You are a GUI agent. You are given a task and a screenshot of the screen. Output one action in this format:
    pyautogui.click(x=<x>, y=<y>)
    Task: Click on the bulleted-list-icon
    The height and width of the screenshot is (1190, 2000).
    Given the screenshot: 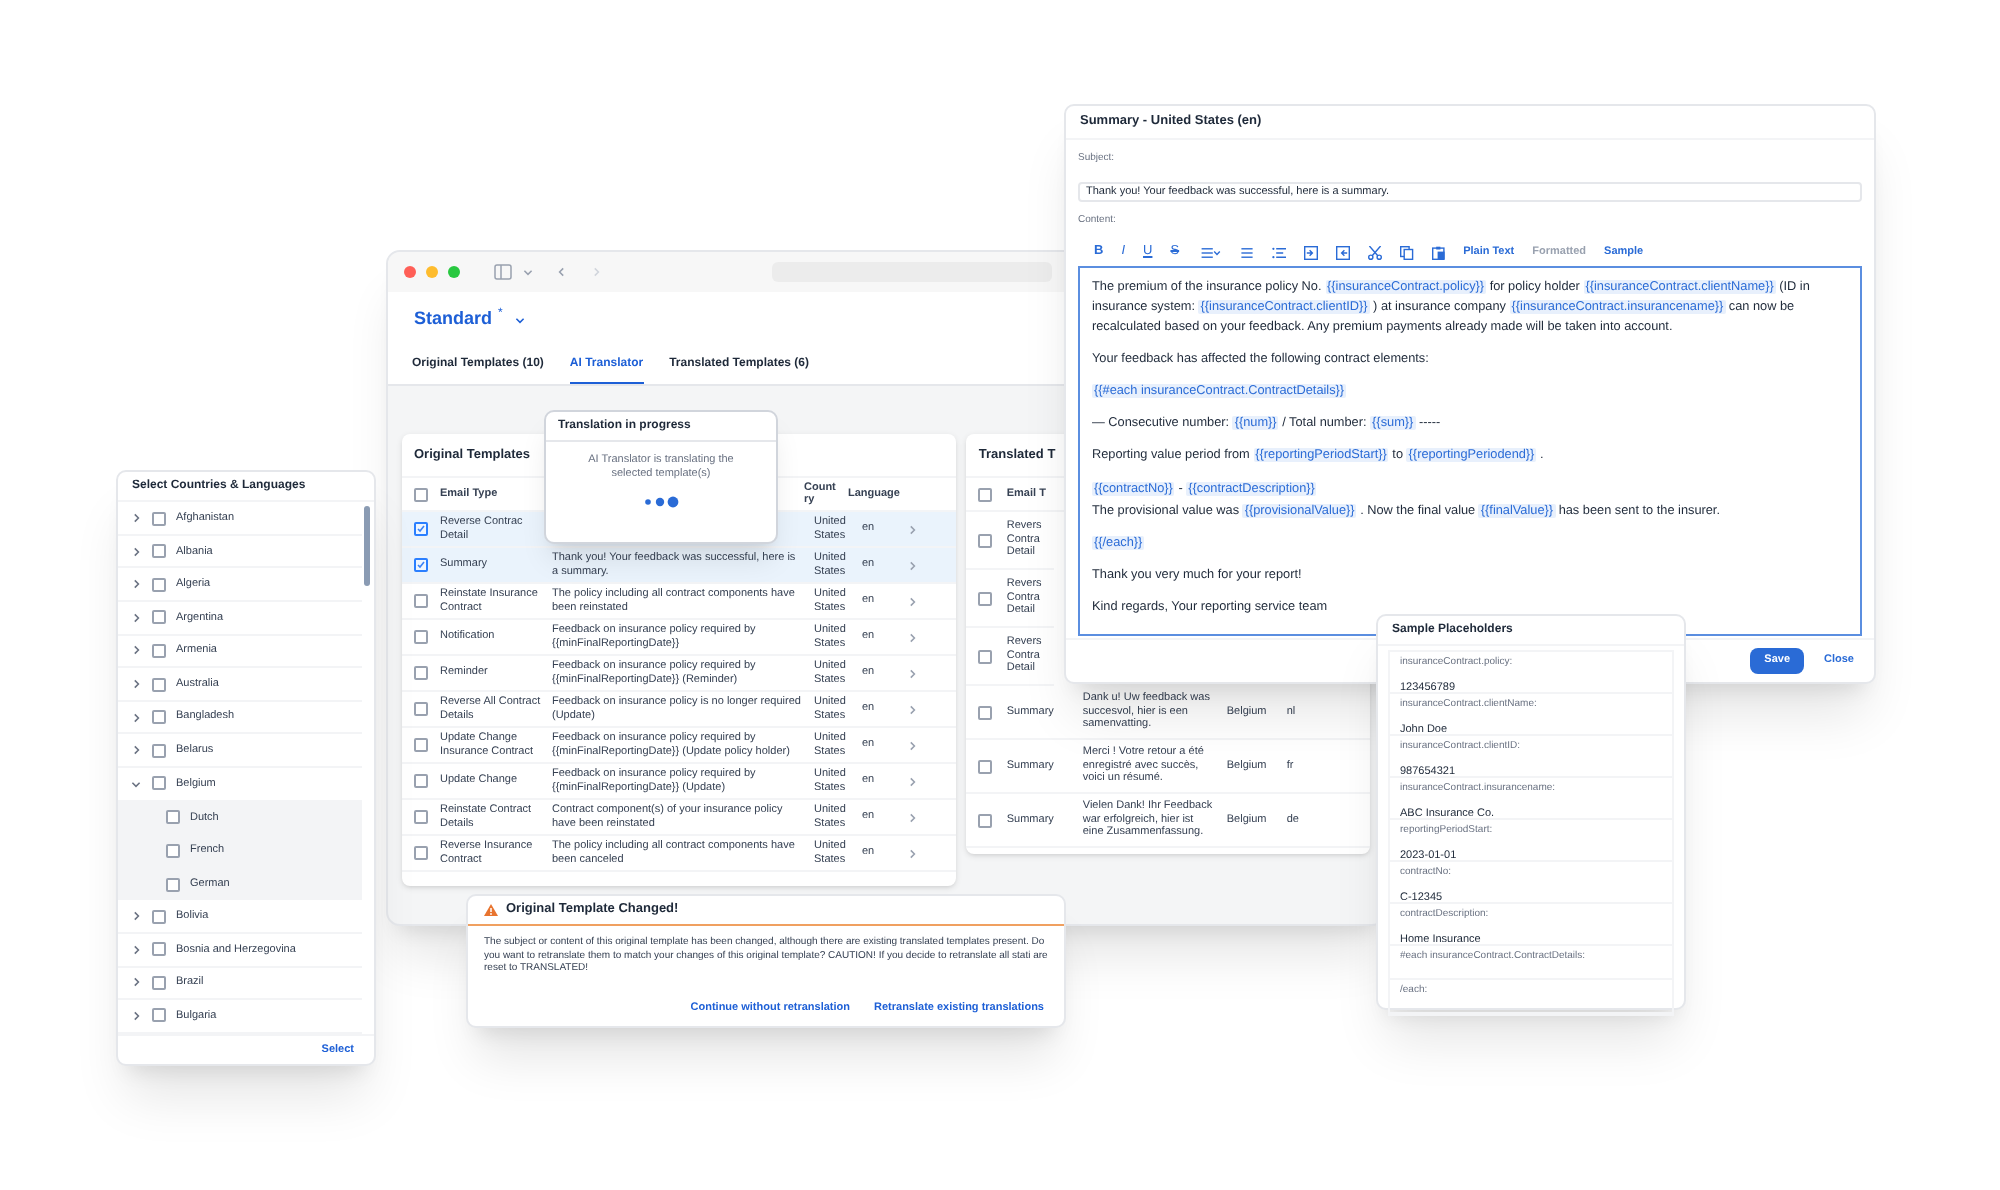 What is the action you would take?
    pyautogui.click(x=1278, y=252)
    